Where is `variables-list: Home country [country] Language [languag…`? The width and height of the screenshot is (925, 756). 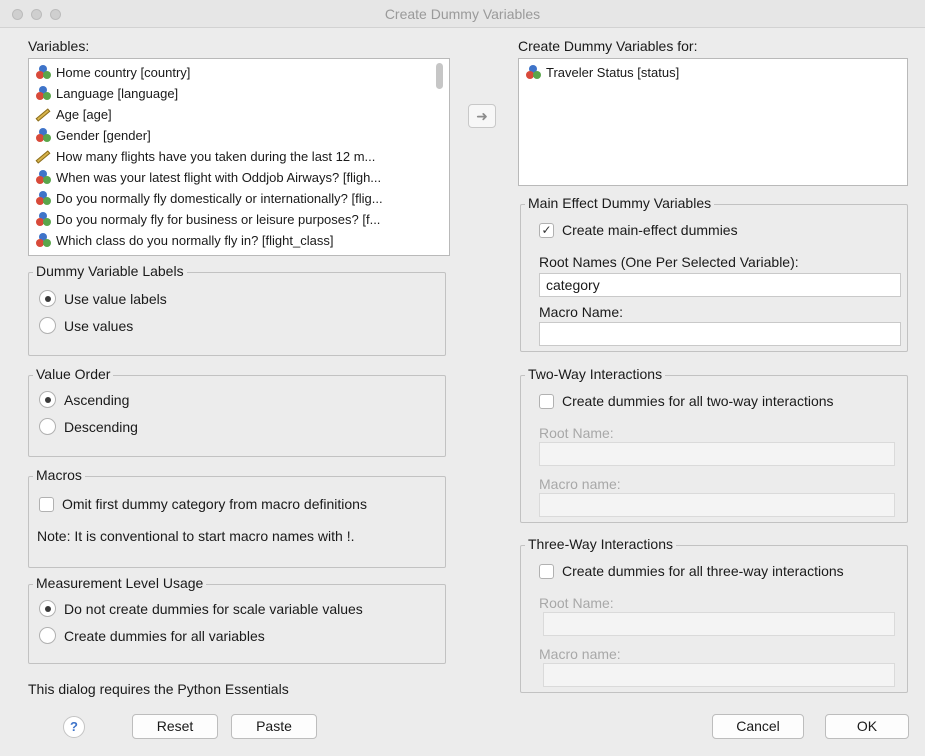 variables-list: Home country [country] Language [languag… is located at coordinates (239, 157).